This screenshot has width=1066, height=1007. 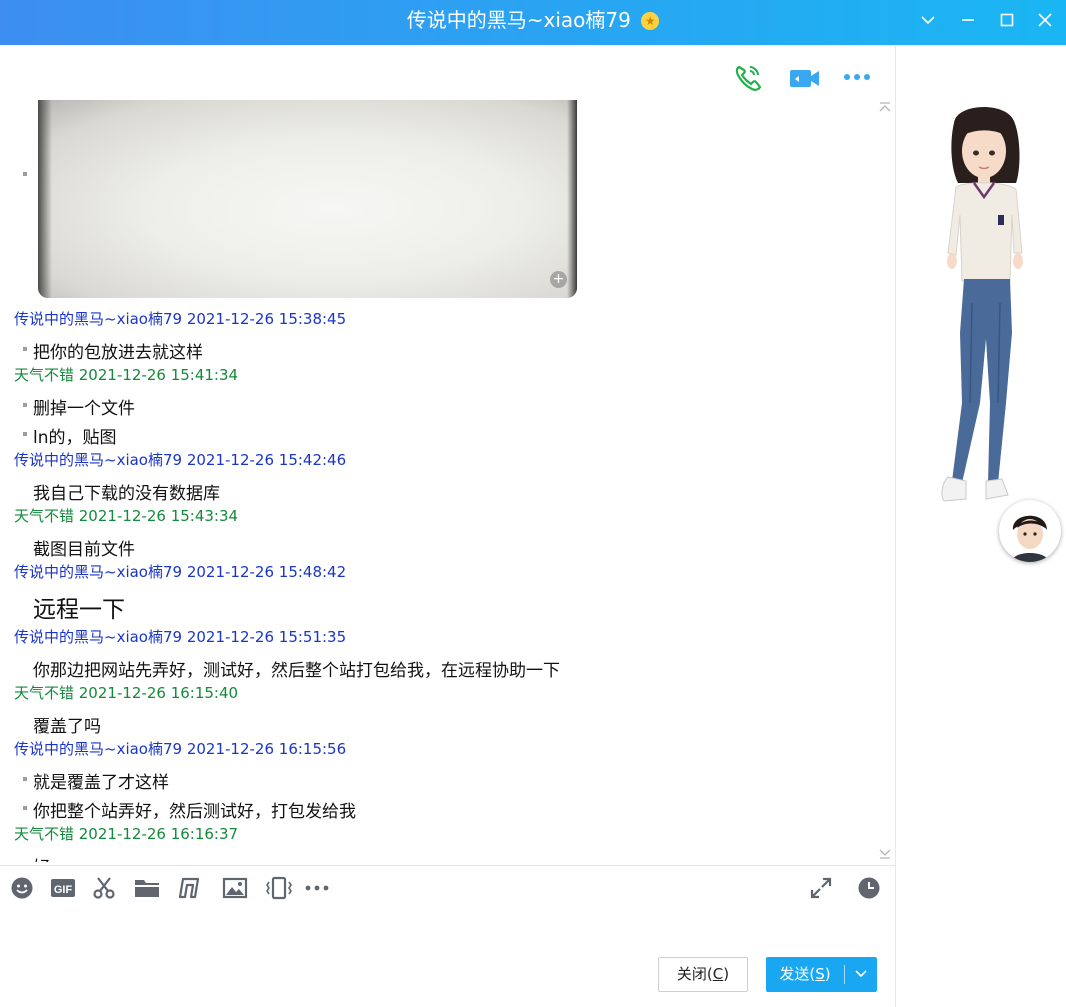 I want to click on divider, so click(x=447, y=865).